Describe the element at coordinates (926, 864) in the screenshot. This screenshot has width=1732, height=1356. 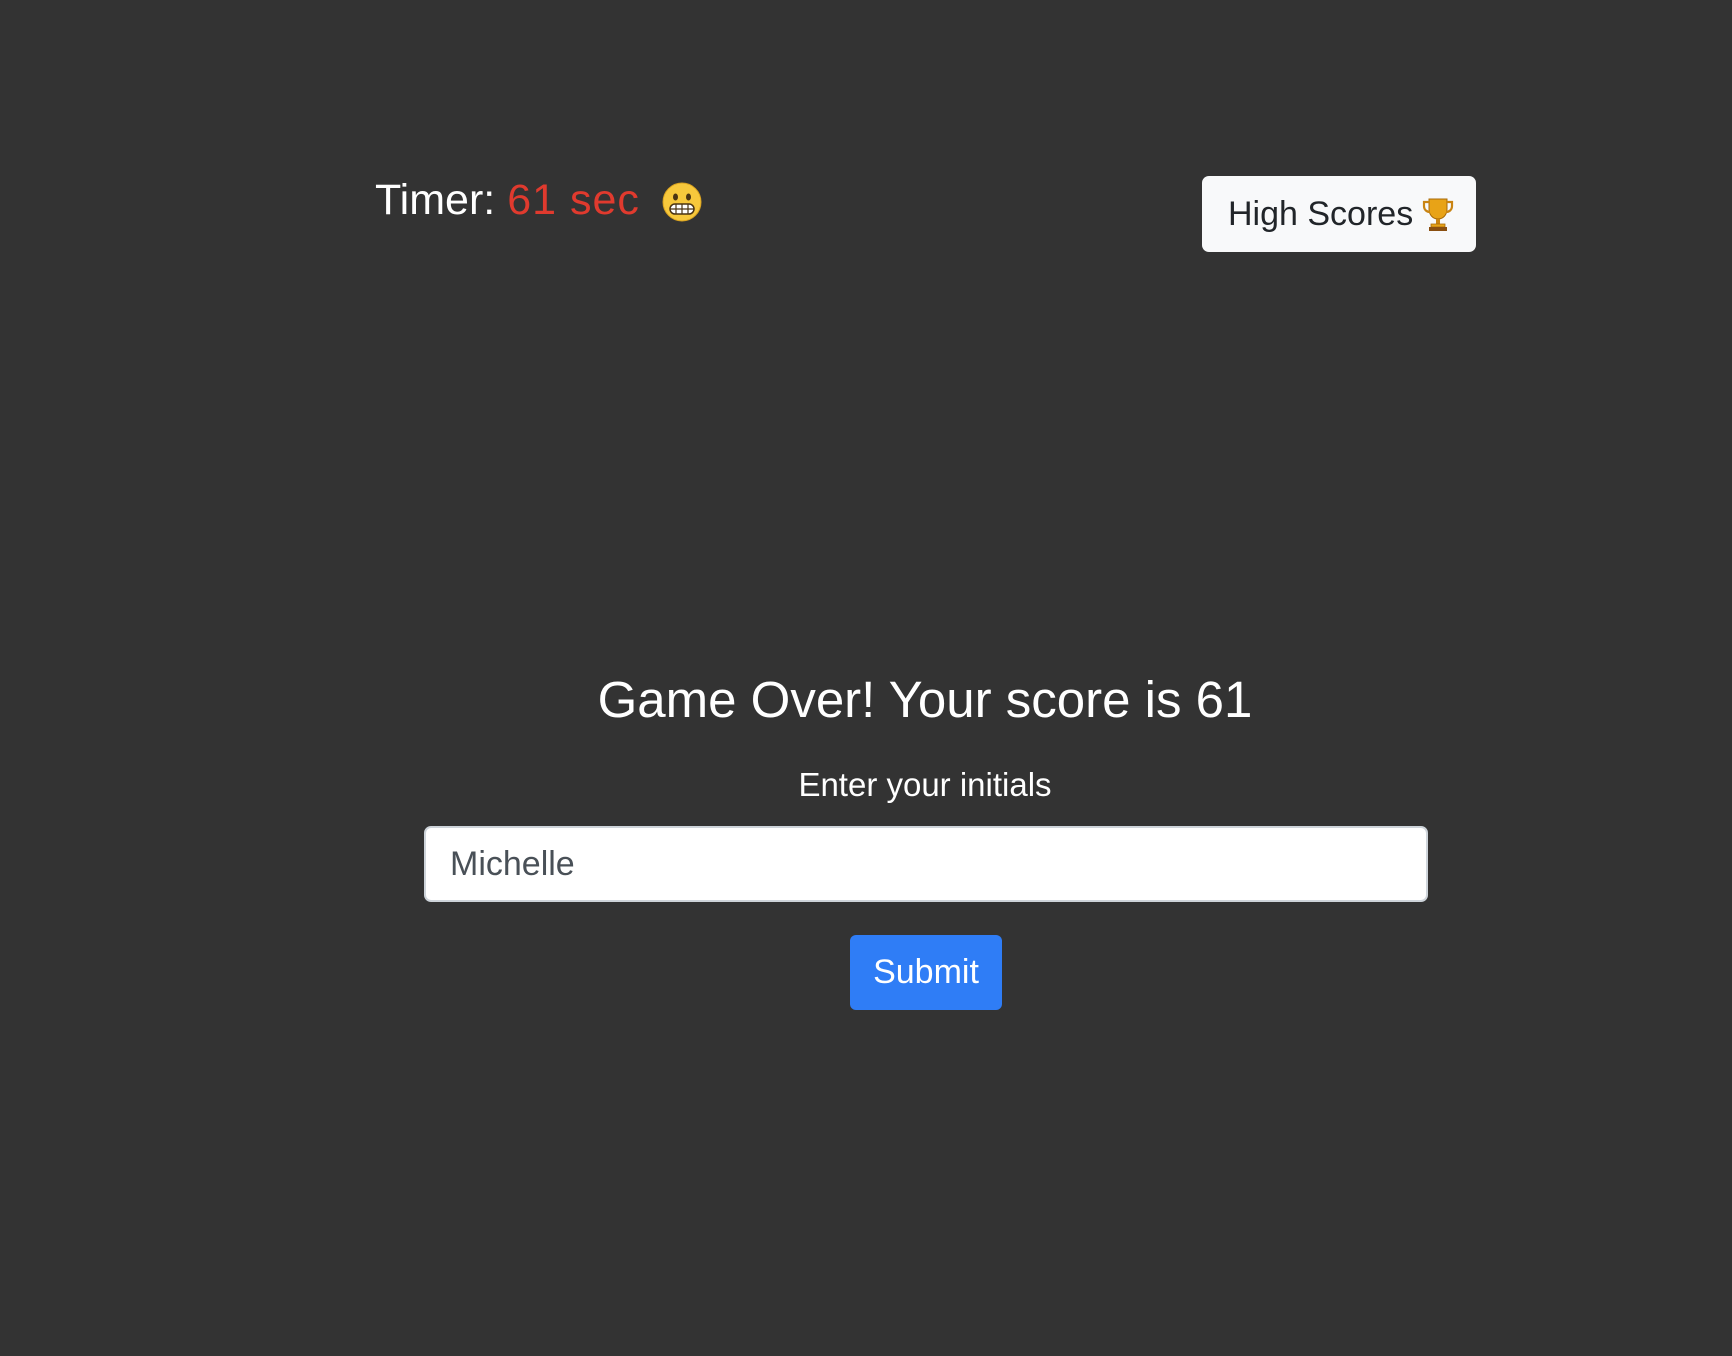
I see `initials-input` at that location.